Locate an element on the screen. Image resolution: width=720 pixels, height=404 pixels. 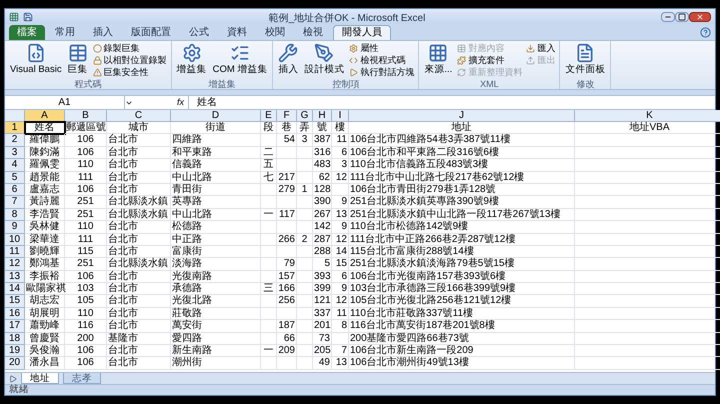
ribbon-button: 錄製巨集 is located at coordinates (129, 48).